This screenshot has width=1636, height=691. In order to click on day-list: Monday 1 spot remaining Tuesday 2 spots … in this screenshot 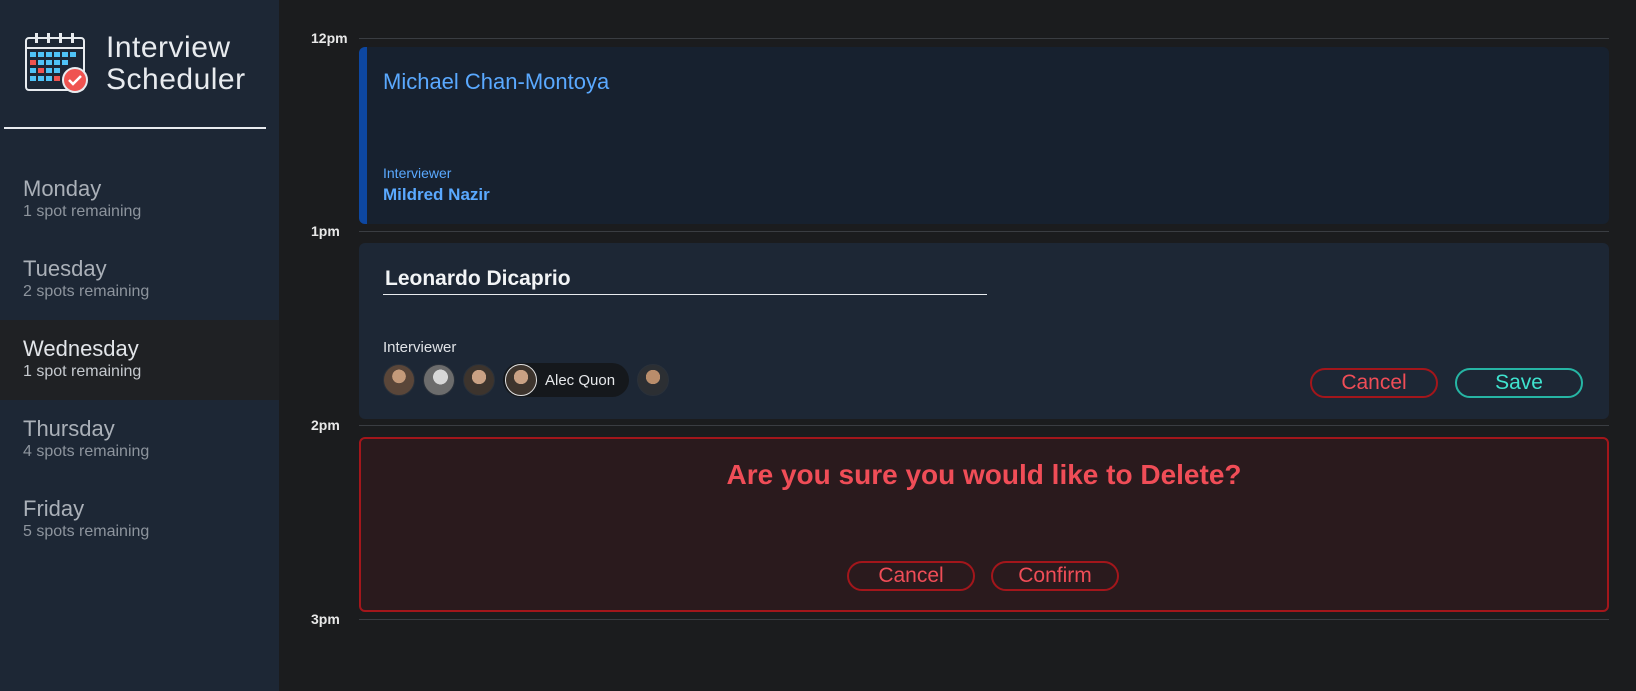, I will do `click(139, 360)`.